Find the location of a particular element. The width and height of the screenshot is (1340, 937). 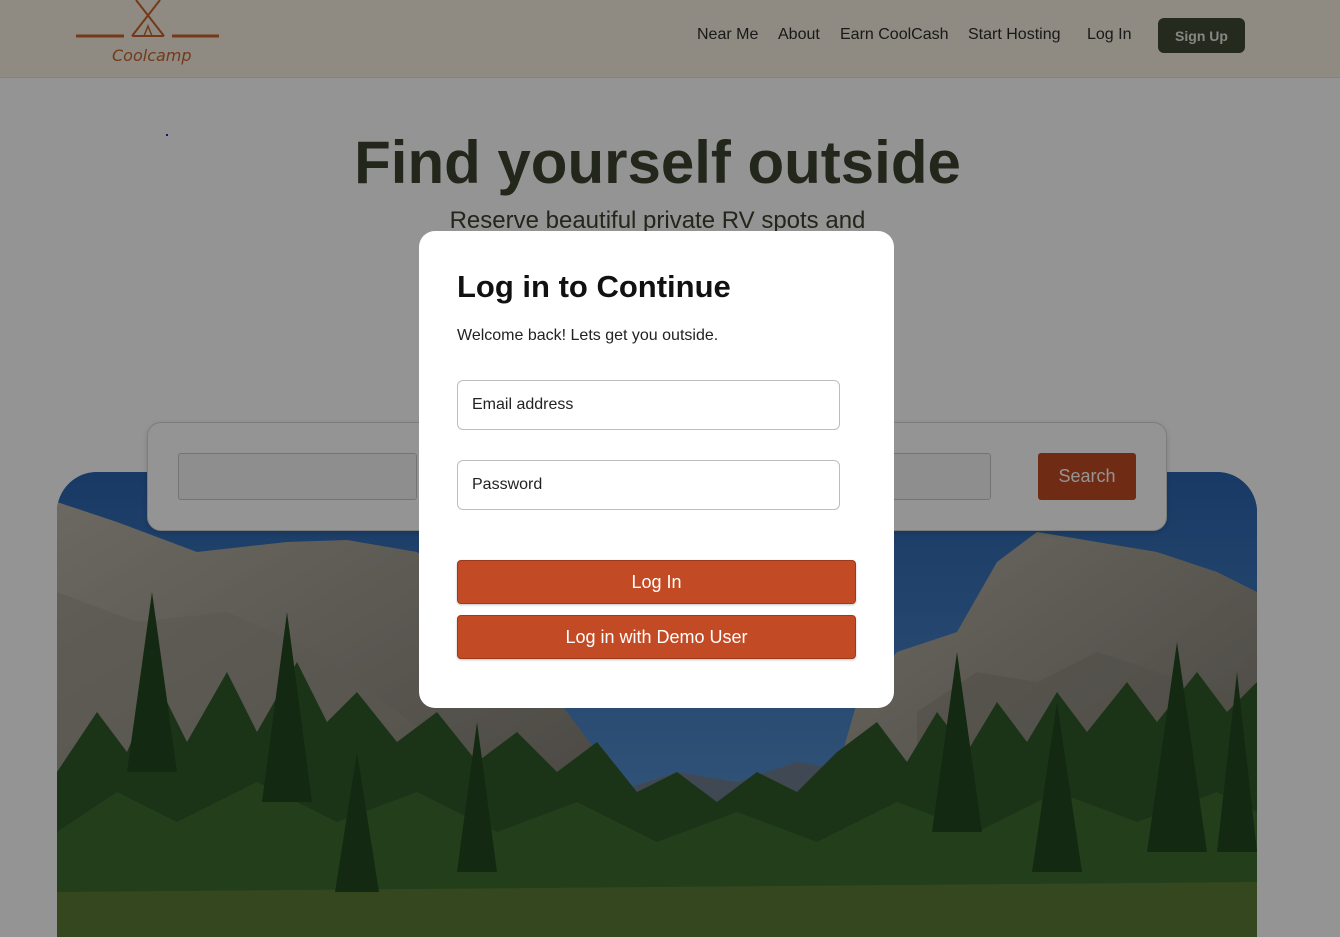

log-in-button: Log In is located at coordinates (656, 582).